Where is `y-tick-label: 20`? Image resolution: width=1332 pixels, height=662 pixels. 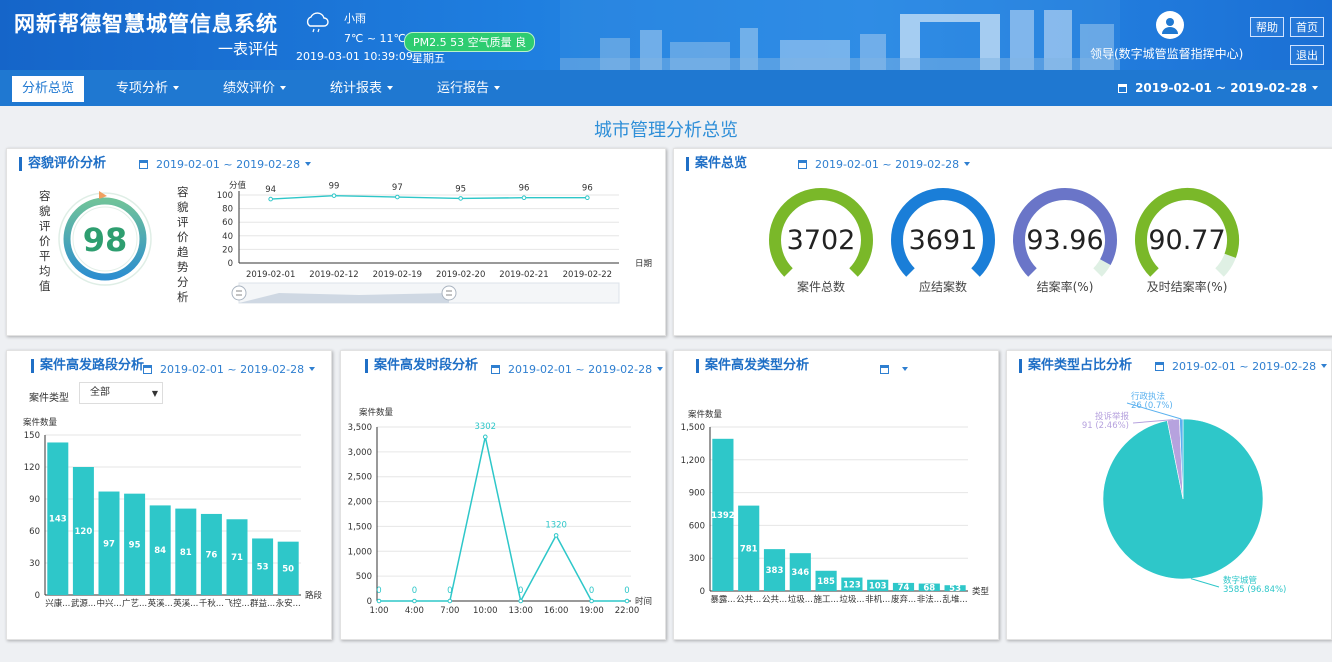 y-tick-label: 20 is located at coordinates (227, 250).